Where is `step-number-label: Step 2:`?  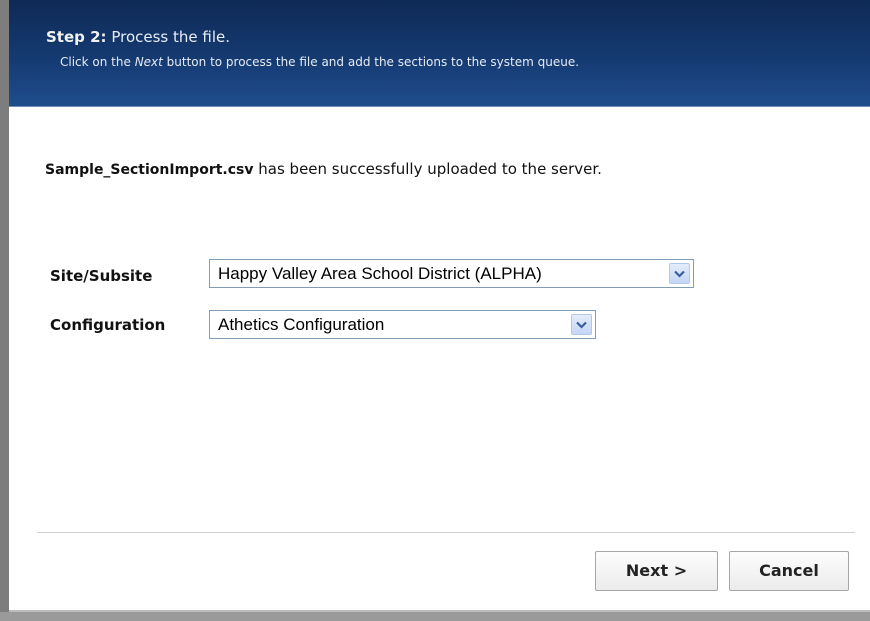 step-number-label: Step 2: is located at coordinates (76, 37).